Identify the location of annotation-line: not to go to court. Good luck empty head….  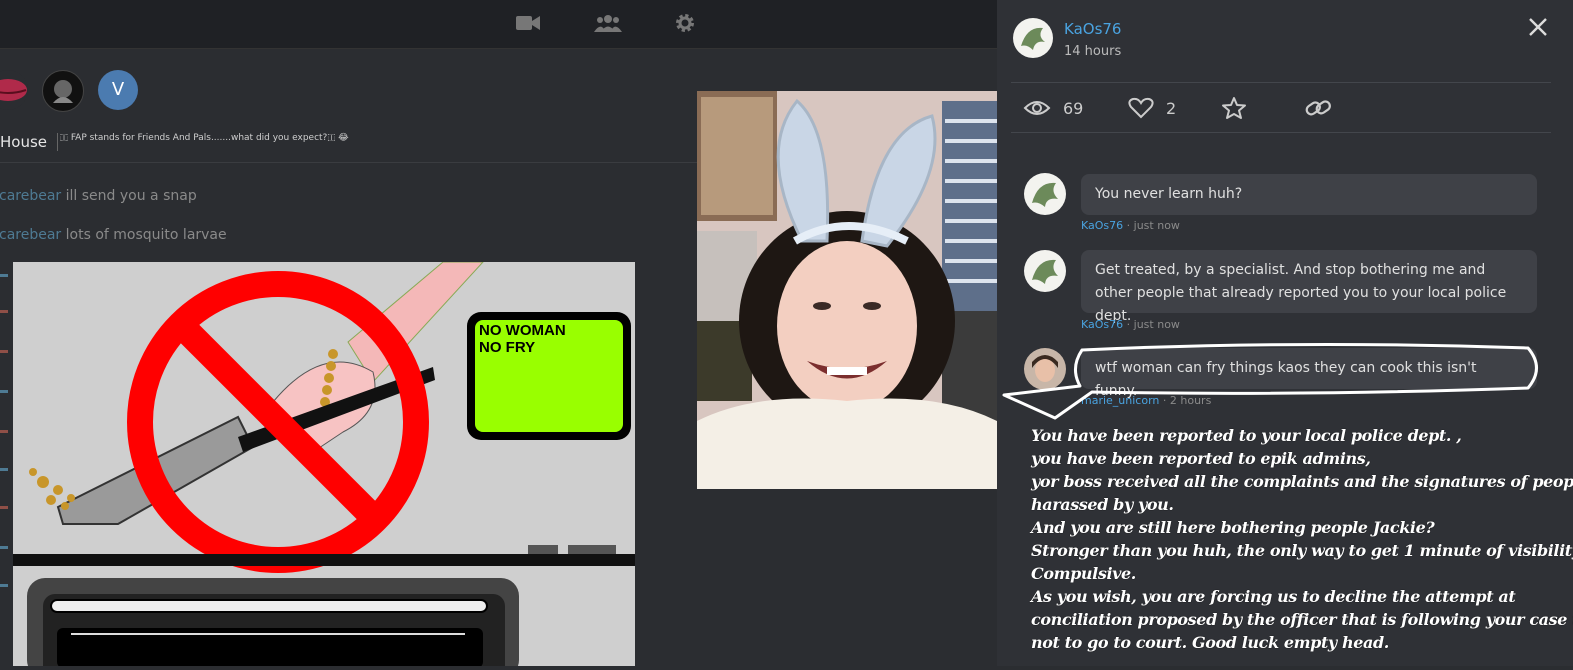
(1210, 642).